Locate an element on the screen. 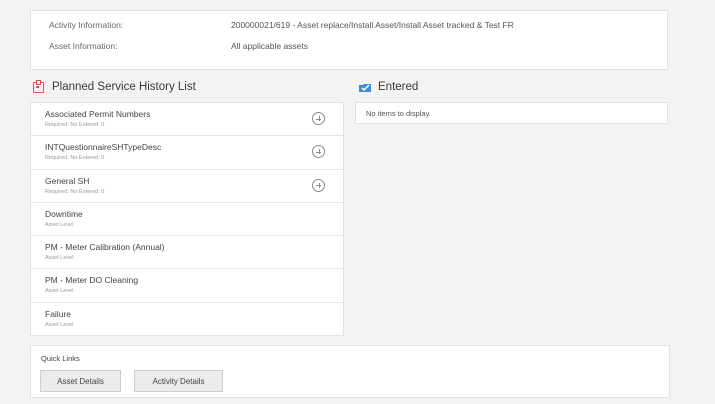  planned-section-title: Planned Service History List is located at coordinates (124, 87).